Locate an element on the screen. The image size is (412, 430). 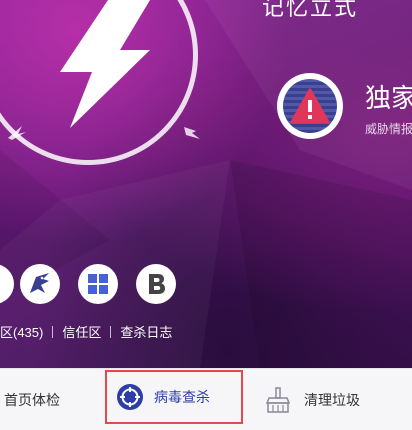
tab-home-check-label: 首页体检 is located at coordinates (32, 399).